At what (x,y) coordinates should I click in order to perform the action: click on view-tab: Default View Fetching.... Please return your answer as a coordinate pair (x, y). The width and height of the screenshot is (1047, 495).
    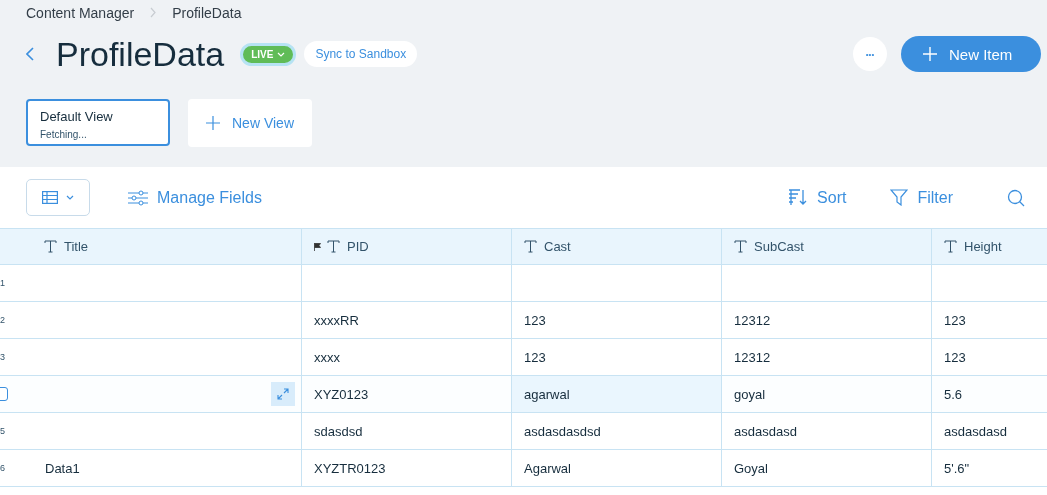
    Looking at the image, I should click on (98, 122).